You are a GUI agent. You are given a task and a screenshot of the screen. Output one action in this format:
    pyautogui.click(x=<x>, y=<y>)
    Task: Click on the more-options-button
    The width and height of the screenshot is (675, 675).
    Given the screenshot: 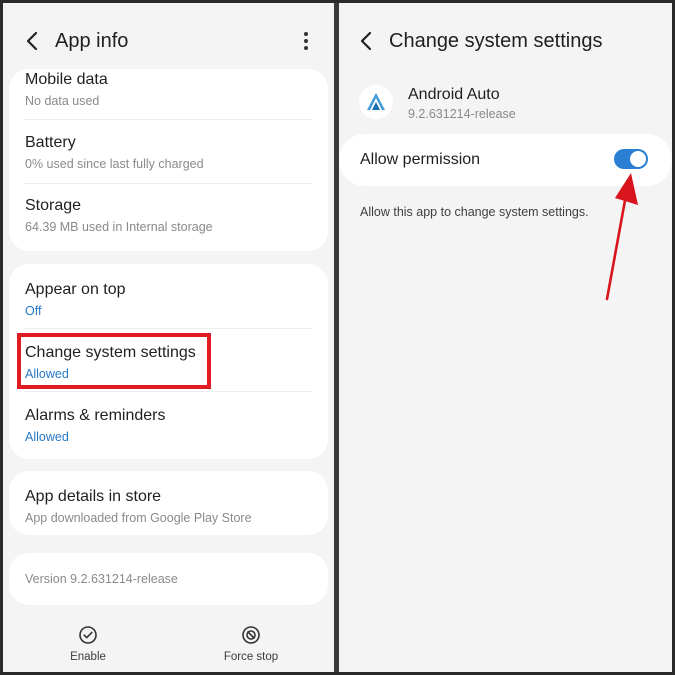 What is the action you would take?
    pyautogui.click(x=306, y=41)
    